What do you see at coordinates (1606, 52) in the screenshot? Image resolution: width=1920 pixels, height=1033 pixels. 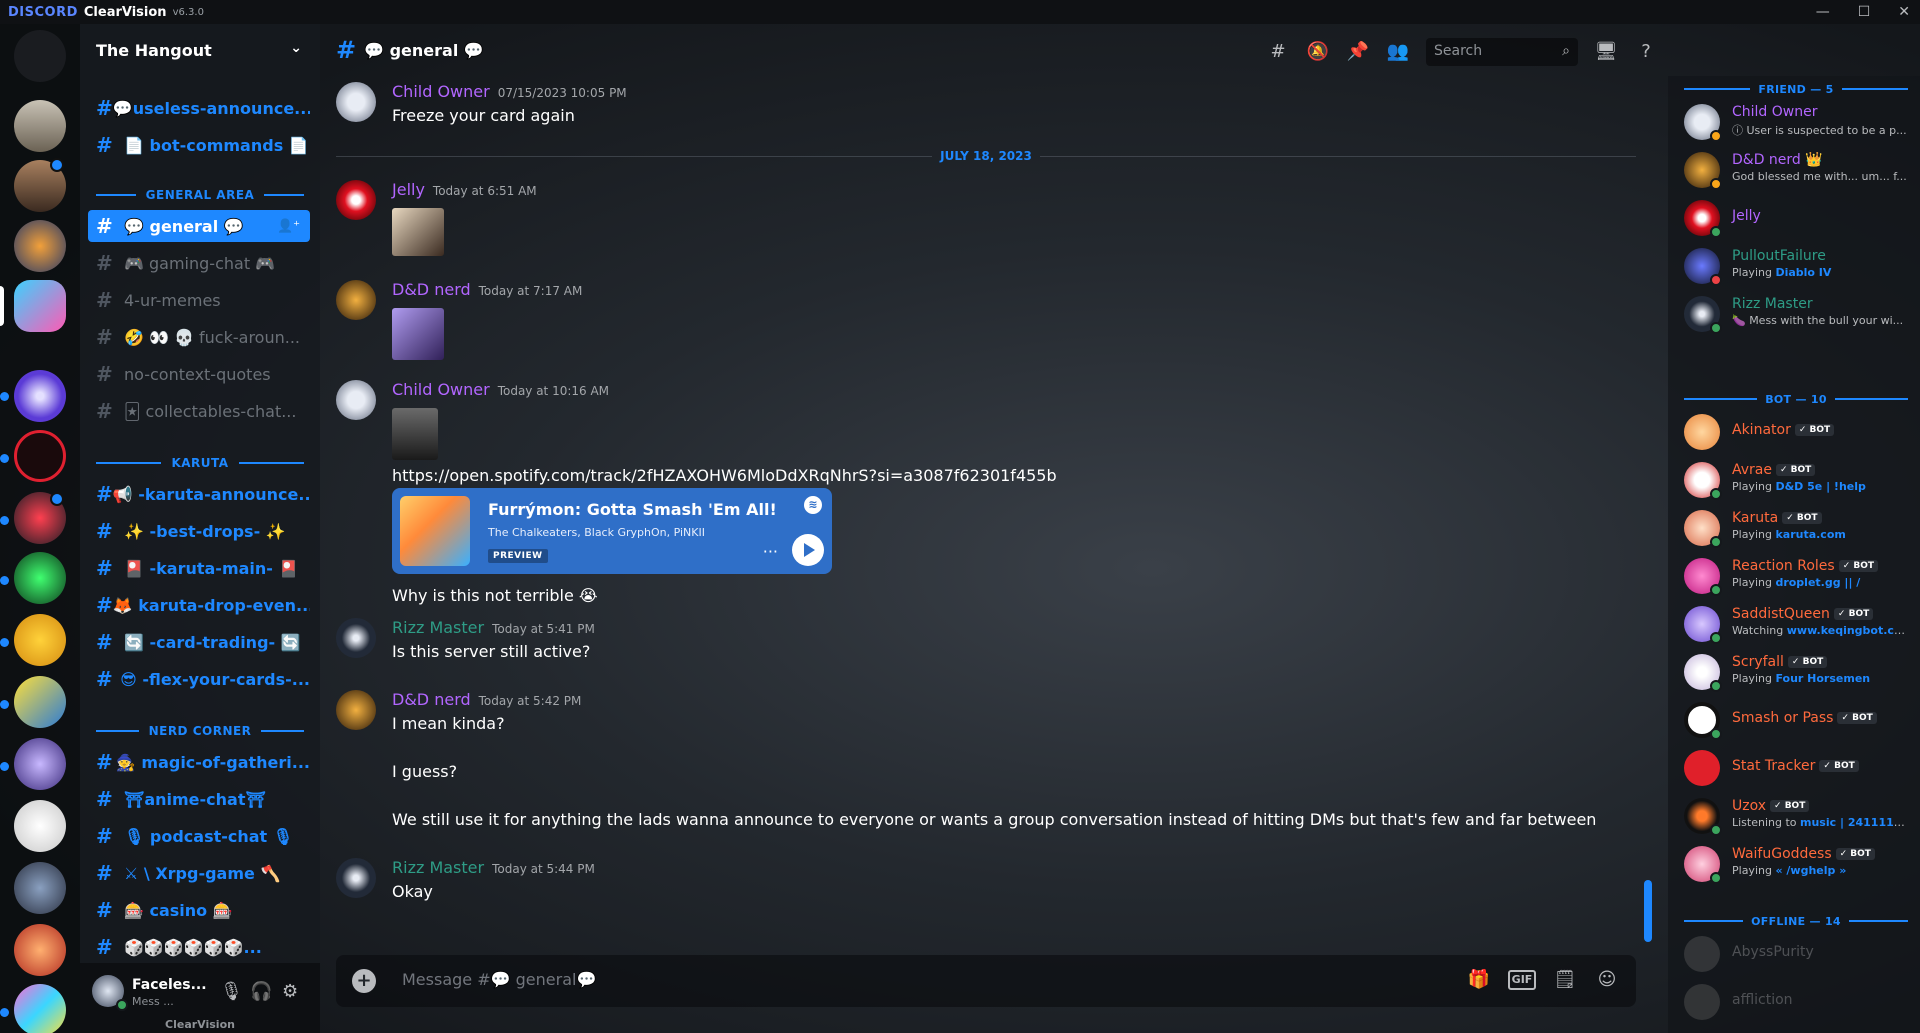 I see `inbox-icon: 🖥` at bounding box center [1606, 52].